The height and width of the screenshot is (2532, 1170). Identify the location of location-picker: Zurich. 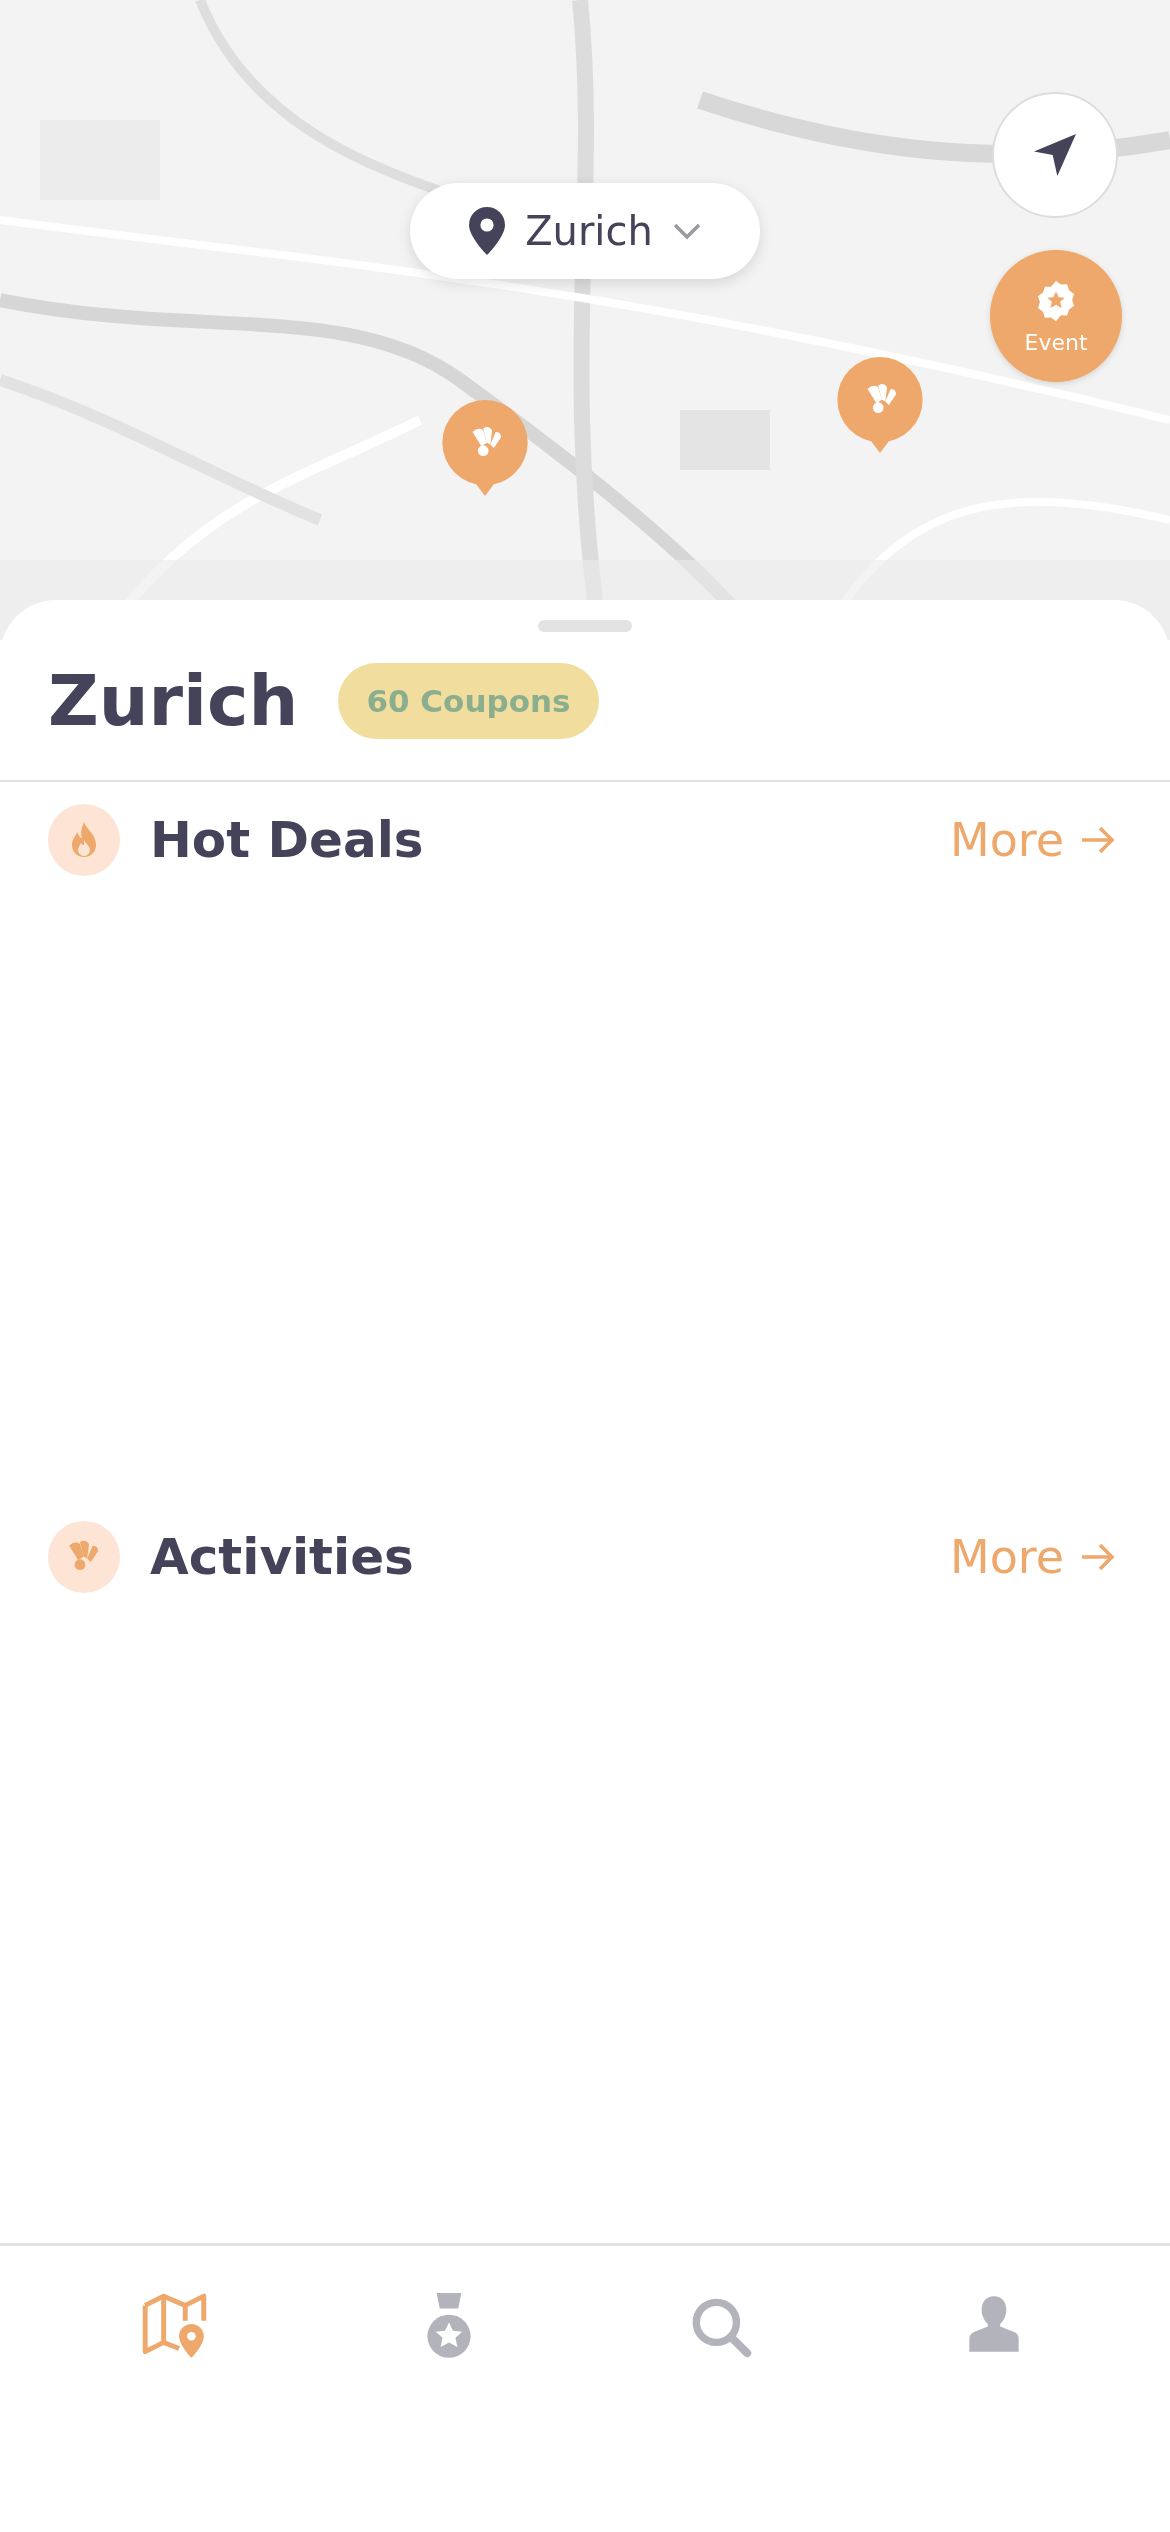
(585, 231).